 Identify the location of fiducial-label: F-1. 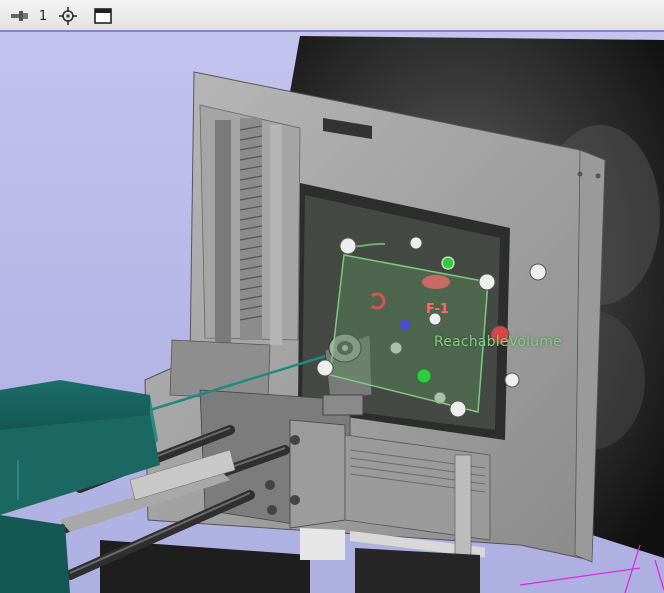
(437, 309).